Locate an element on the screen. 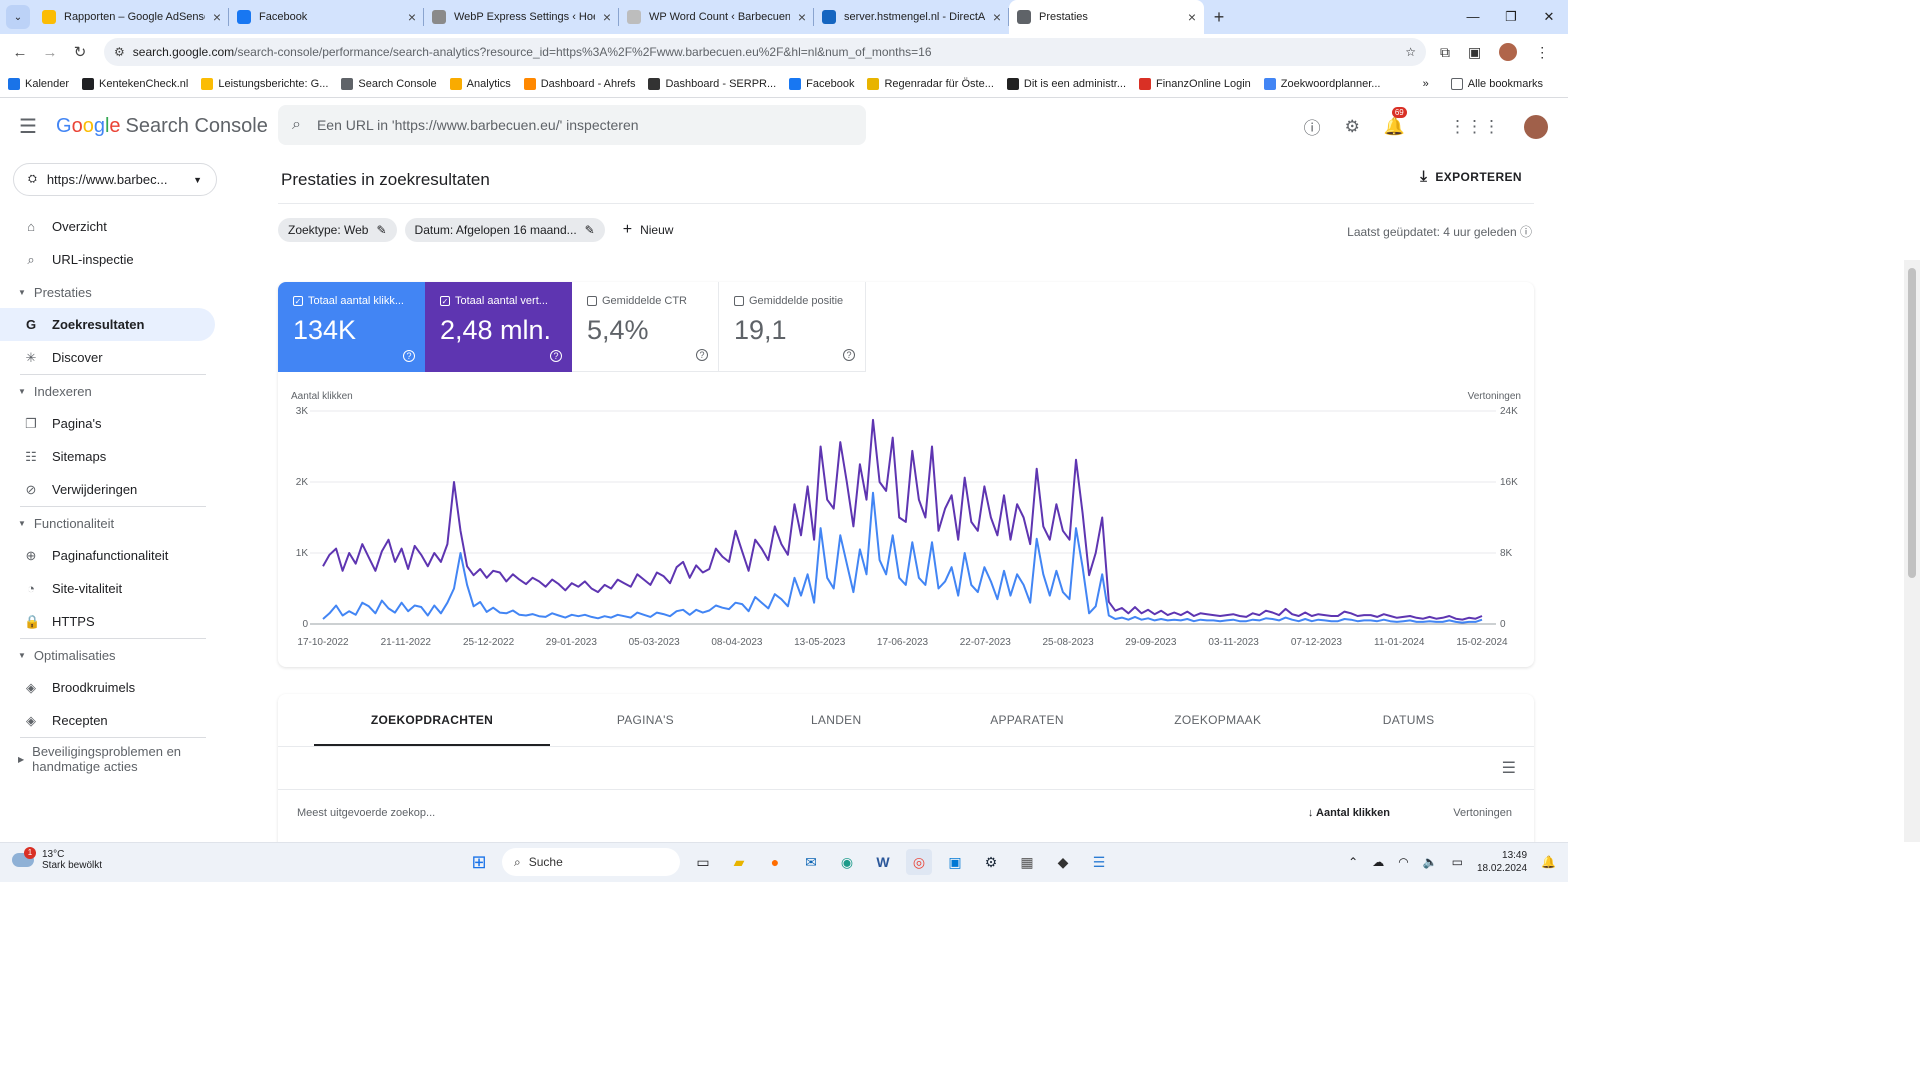  filter-rows-icon: ☰ is located at coordinates (1509, 768).